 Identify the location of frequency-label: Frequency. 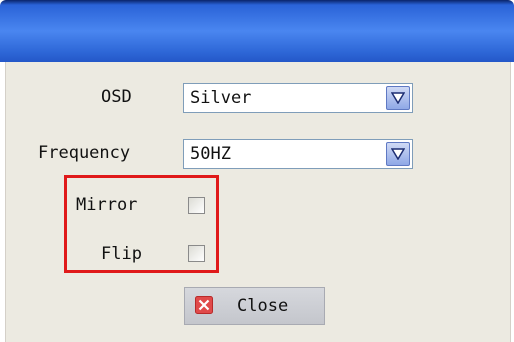
(84, 153).